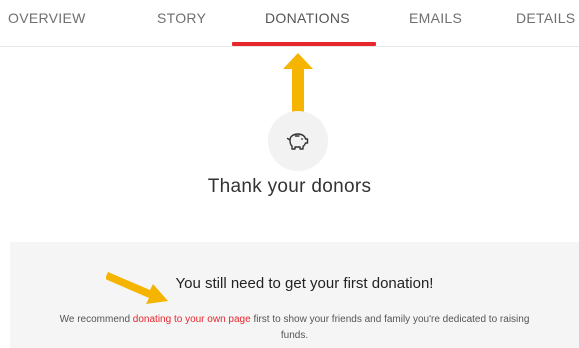  I want to click on tab-overview: OVERVIEW, so click(47, 18).